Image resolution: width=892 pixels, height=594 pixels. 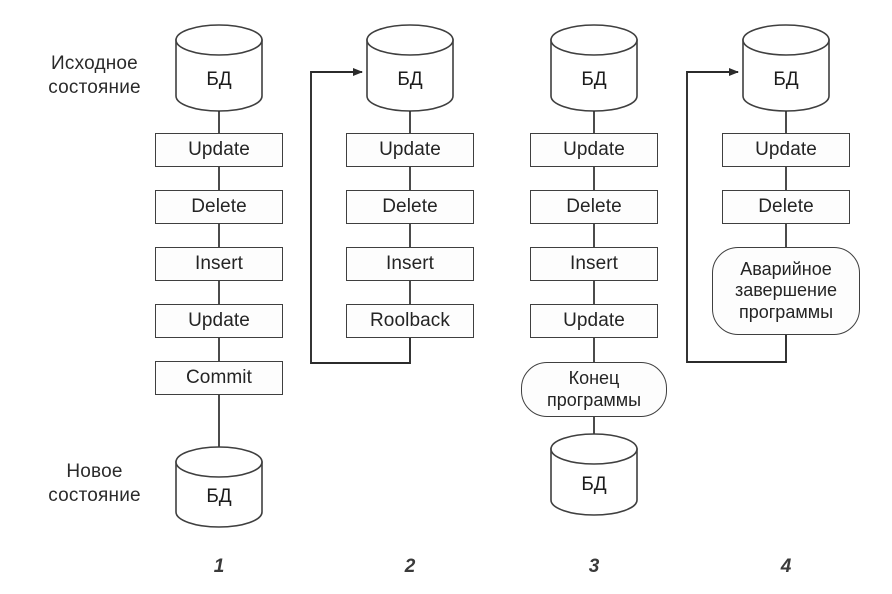 I want to click on db-label-bottom-col3: БД, so click(x=594, y=484).